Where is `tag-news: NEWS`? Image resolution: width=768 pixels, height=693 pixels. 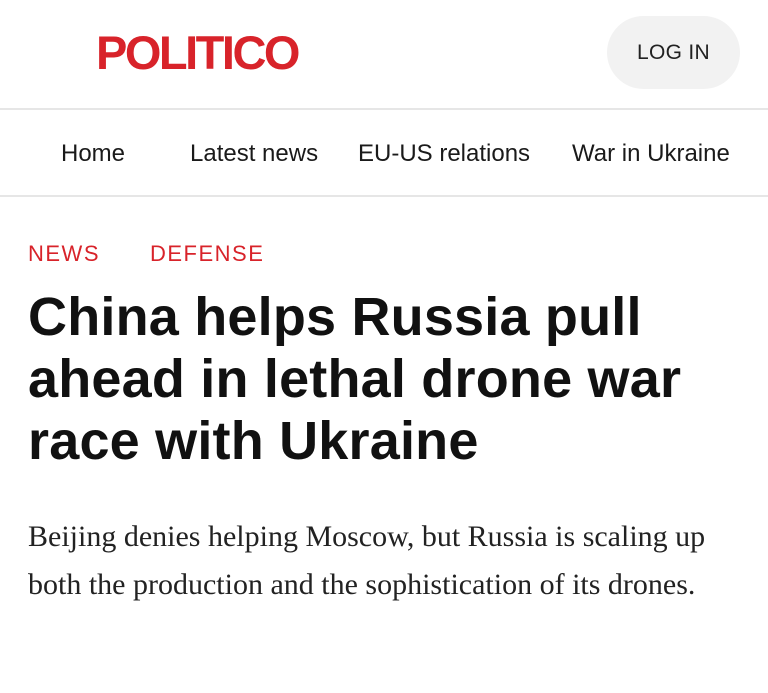 tag-news: NEWS is located at coordinates (64, 254).